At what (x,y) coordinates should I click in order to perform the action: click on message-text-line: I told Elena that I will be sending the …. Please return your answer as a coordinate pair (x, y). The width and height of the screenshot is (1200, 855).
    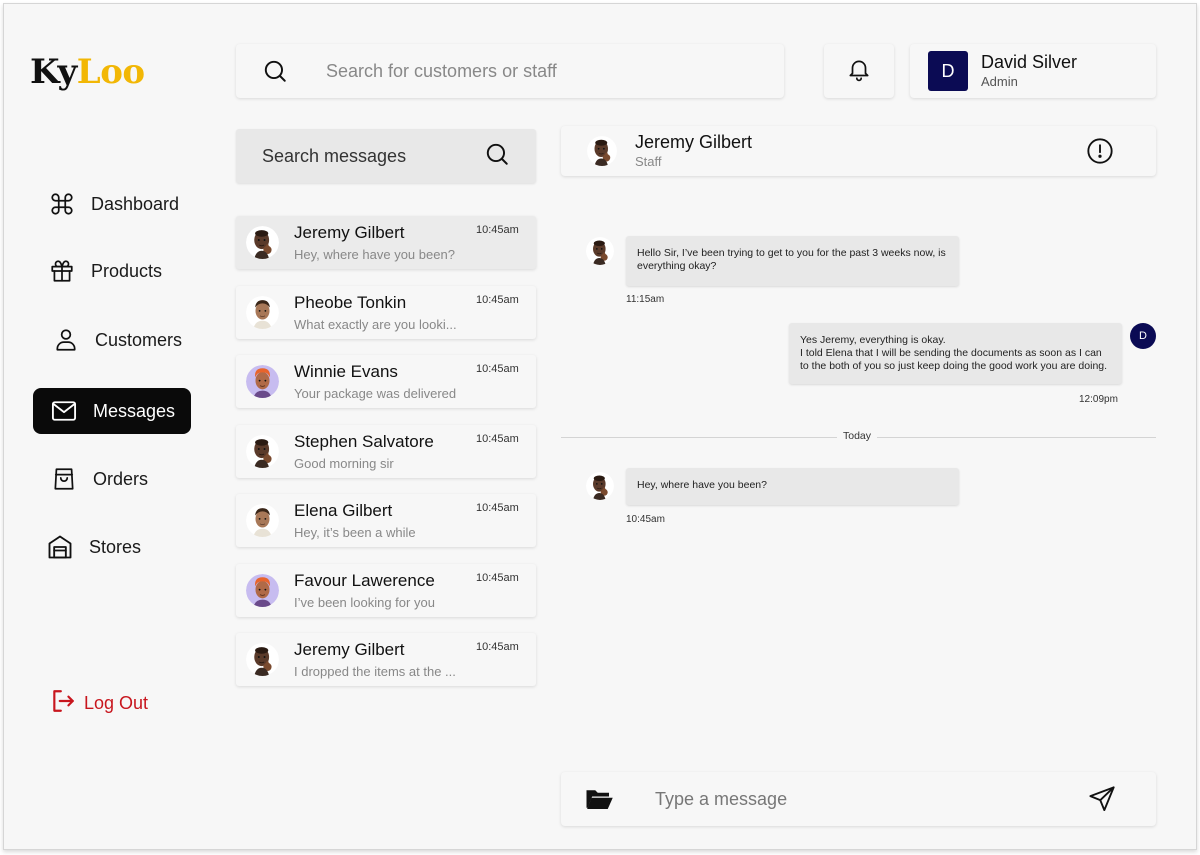
    Looking at the image, I should click on (954, 359).